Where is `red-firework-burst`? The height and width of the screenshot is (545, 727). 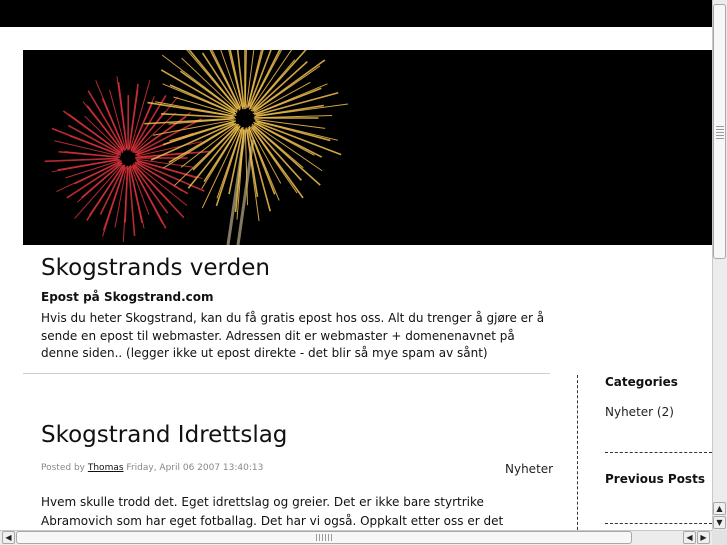 red-firework-burst is located at coordinates (127, 159).